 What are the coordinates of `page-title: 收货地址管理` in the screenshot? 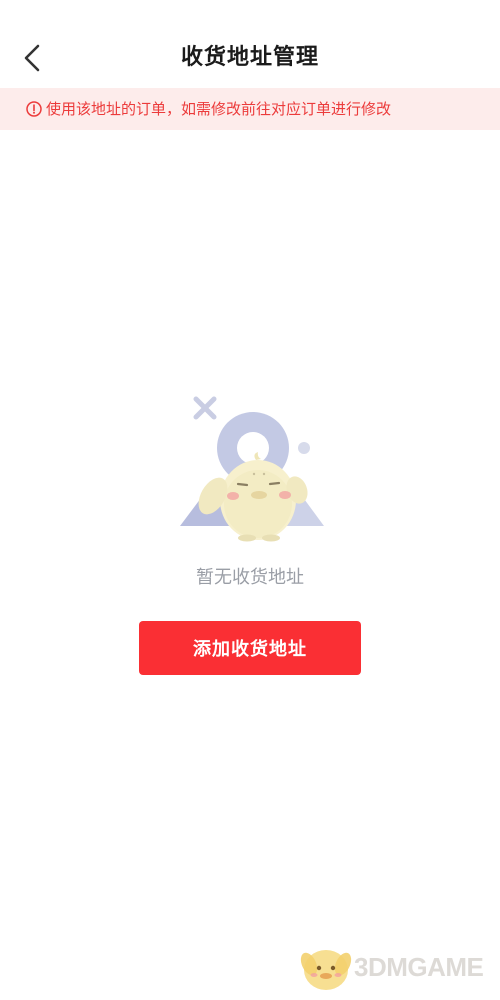 It's located at (249, 57).